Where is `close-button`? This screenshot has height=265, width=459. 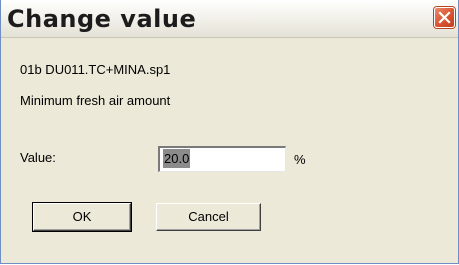
close-button is located at coordinates (444, 17).